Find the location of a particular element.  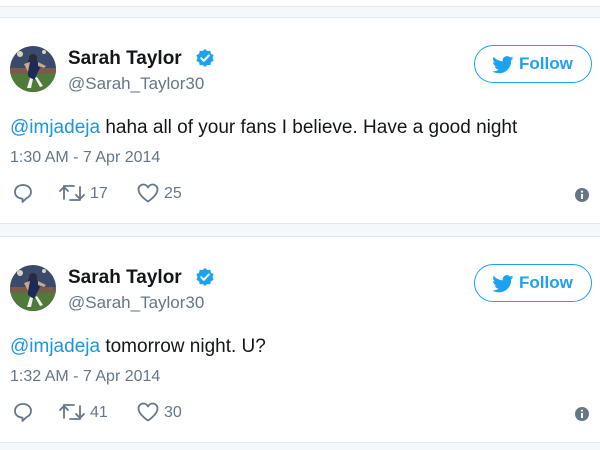

retweet-count: 41 is located at coordinates (99, 412).